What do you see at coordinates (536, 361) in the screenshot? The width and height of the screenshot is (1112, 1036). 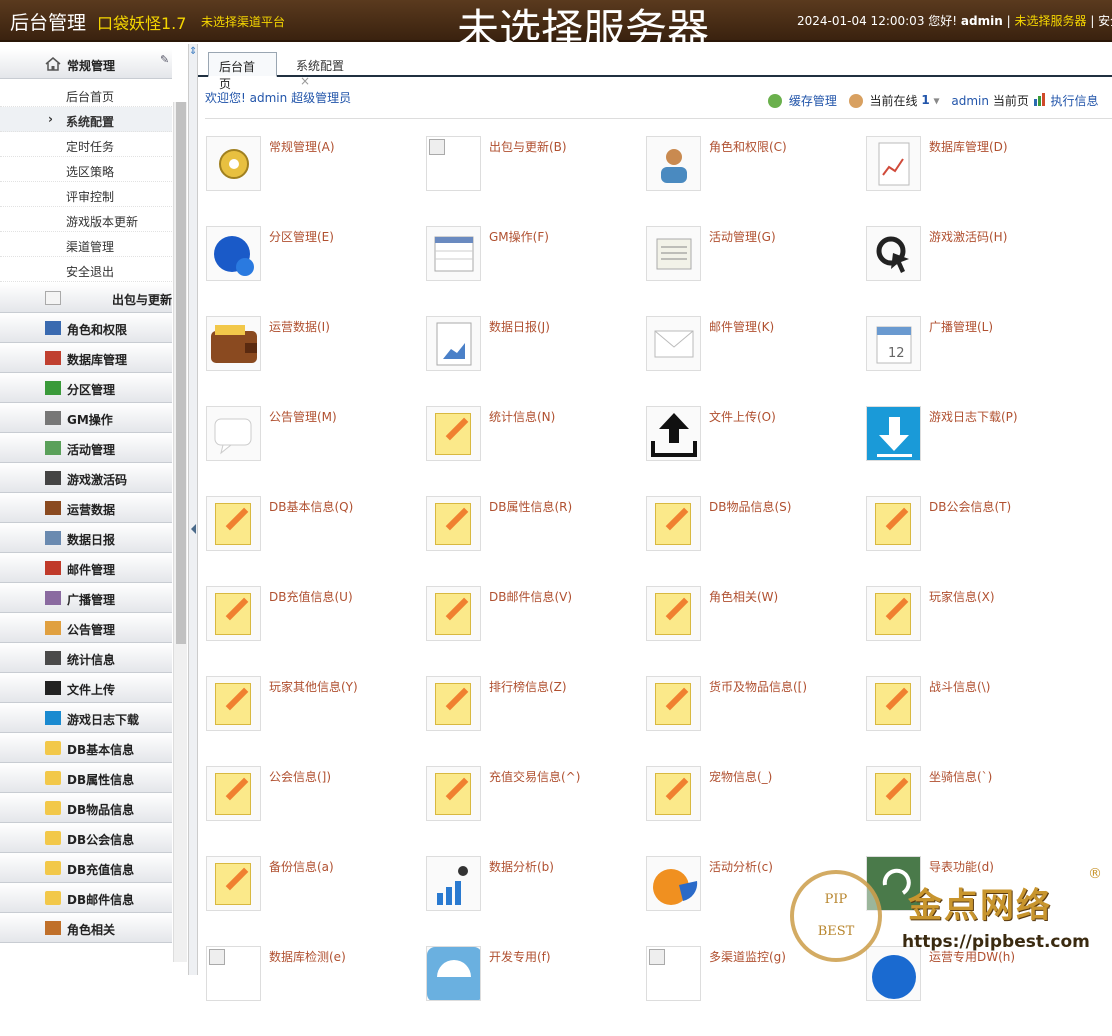 I see `module-tile: 数据日报(J)` at bounding box center [536, 361].